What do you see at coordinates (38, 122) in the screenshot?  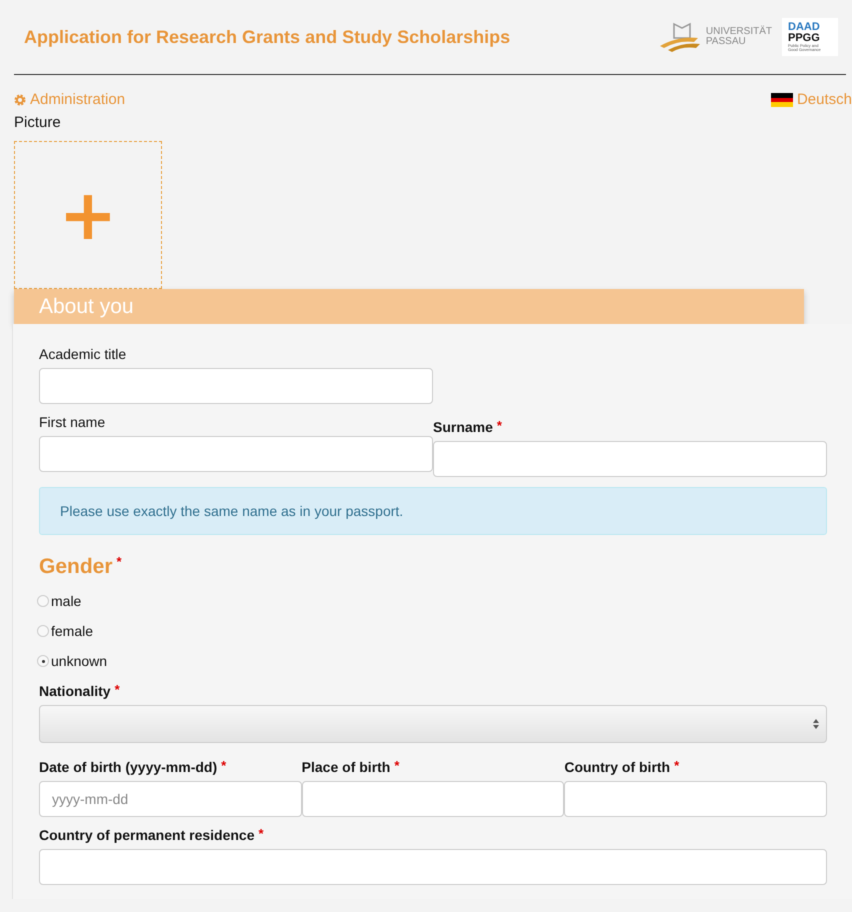 I see `picture-label: Picture` at bounding box center [38, 122].